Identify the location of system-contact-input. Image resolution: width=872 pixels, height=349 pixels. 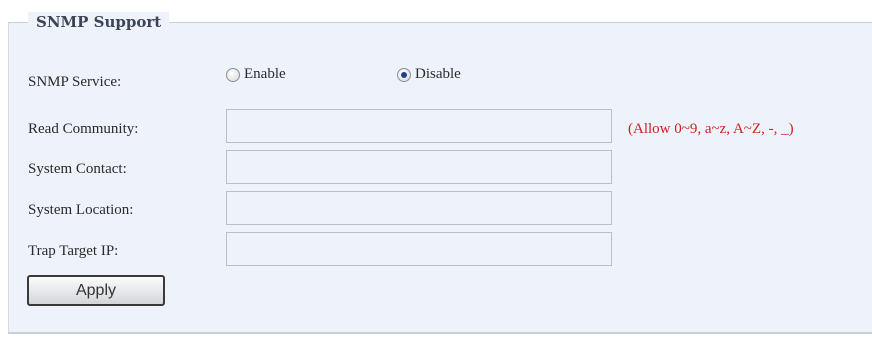
(419, 167).